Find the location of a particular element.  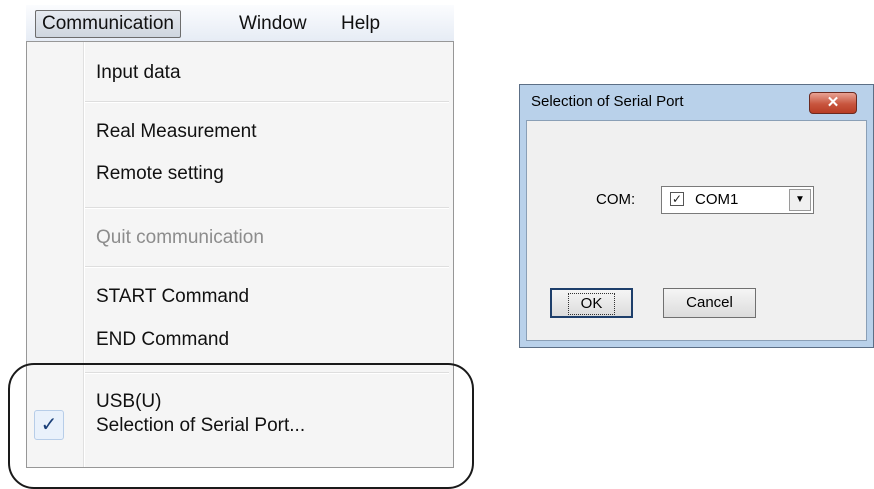

com-checkbox-icon: ✓ is located at coordinates (677, 199).